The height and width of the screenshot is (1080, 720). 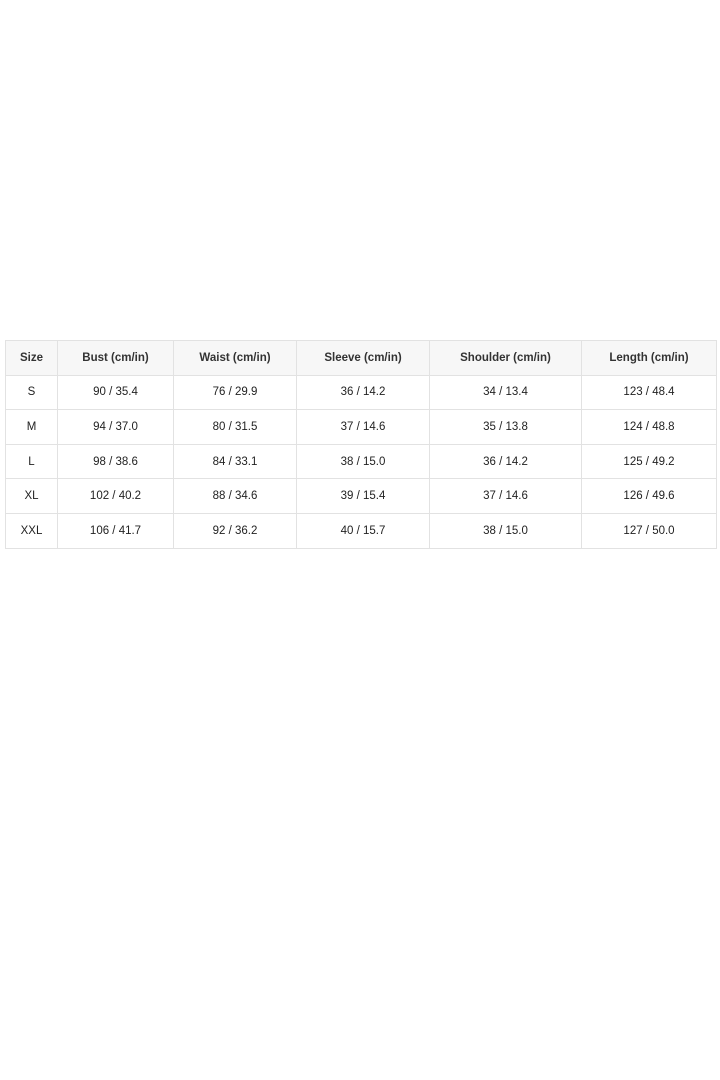 I want to click on waist-cell: 80 / 31.5, so click(x=235, y=427).